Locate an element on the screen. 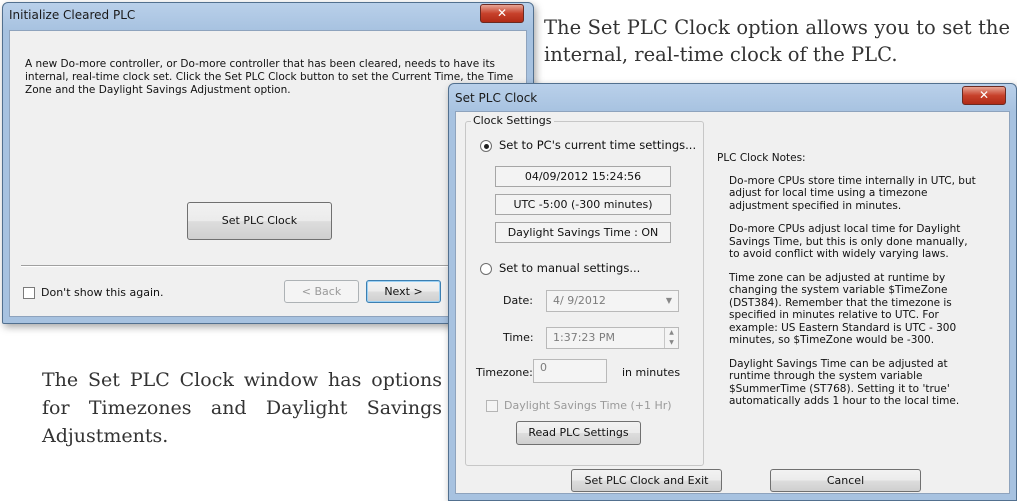  dst-checkbox is located at coordinates (492, 406).